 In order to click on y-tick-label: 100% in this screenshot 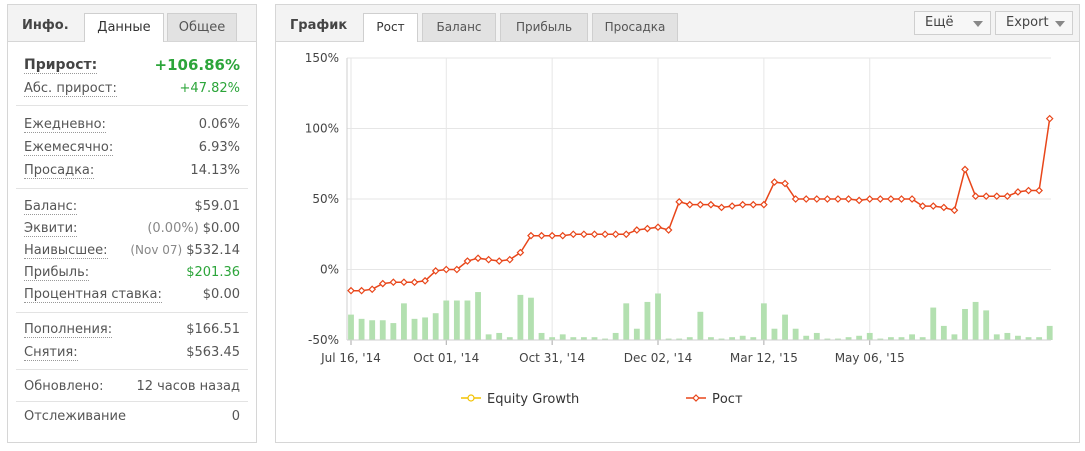, I will do `click(322, 129)`.